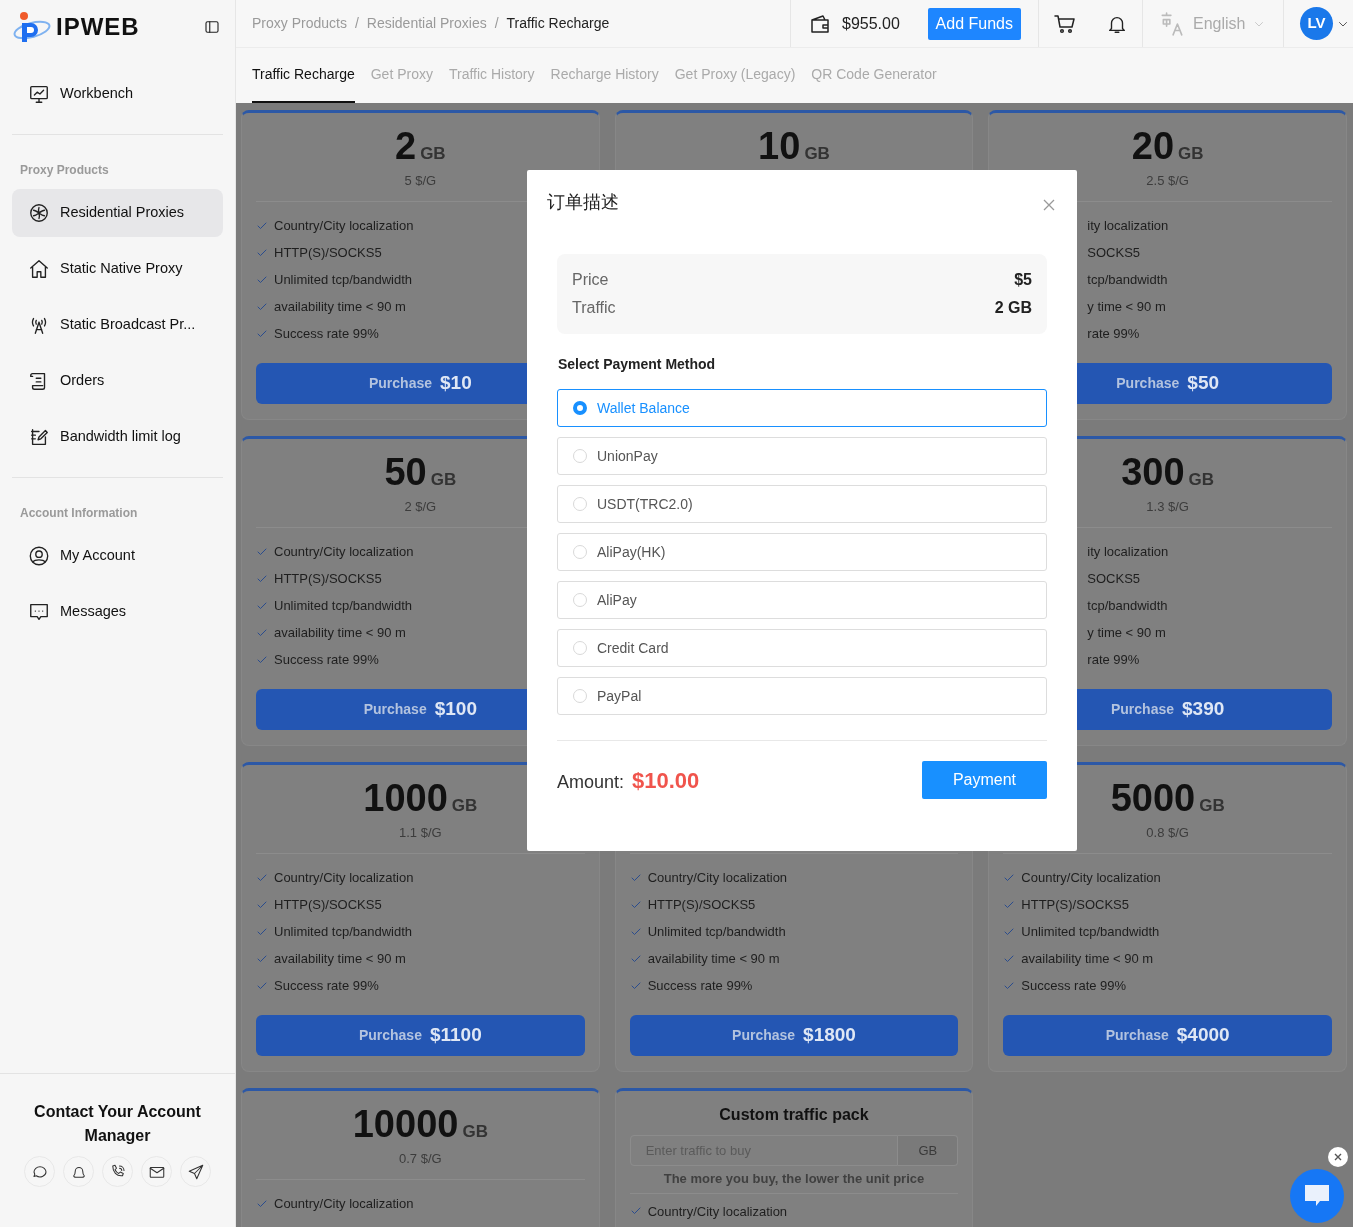 Image resolution: width=1353 pixels, height=1227 pixels. Describe the element at coordinates (420, 1159) in the screenshot. I see `unit-price: 0.7 $/G` at that location.